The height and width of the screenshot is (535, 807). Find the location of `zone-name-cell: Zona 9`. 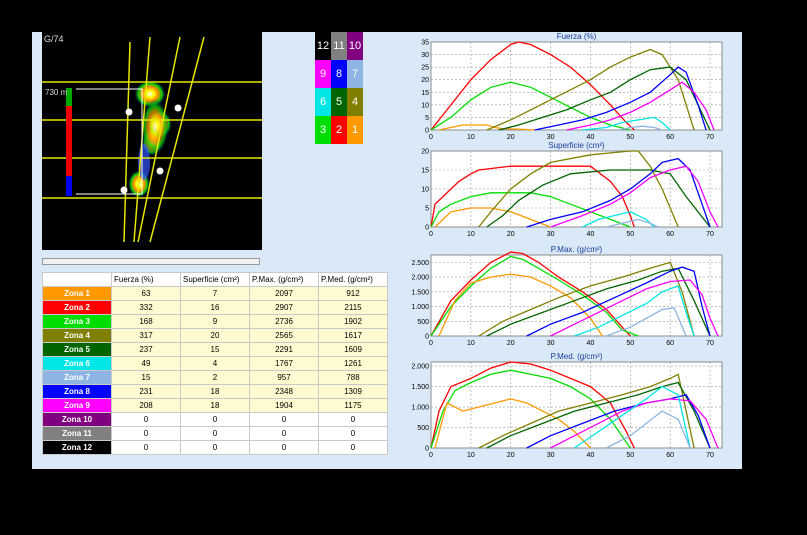

zone-name-cell: Zona 9 is located at coordinates (77, 405).